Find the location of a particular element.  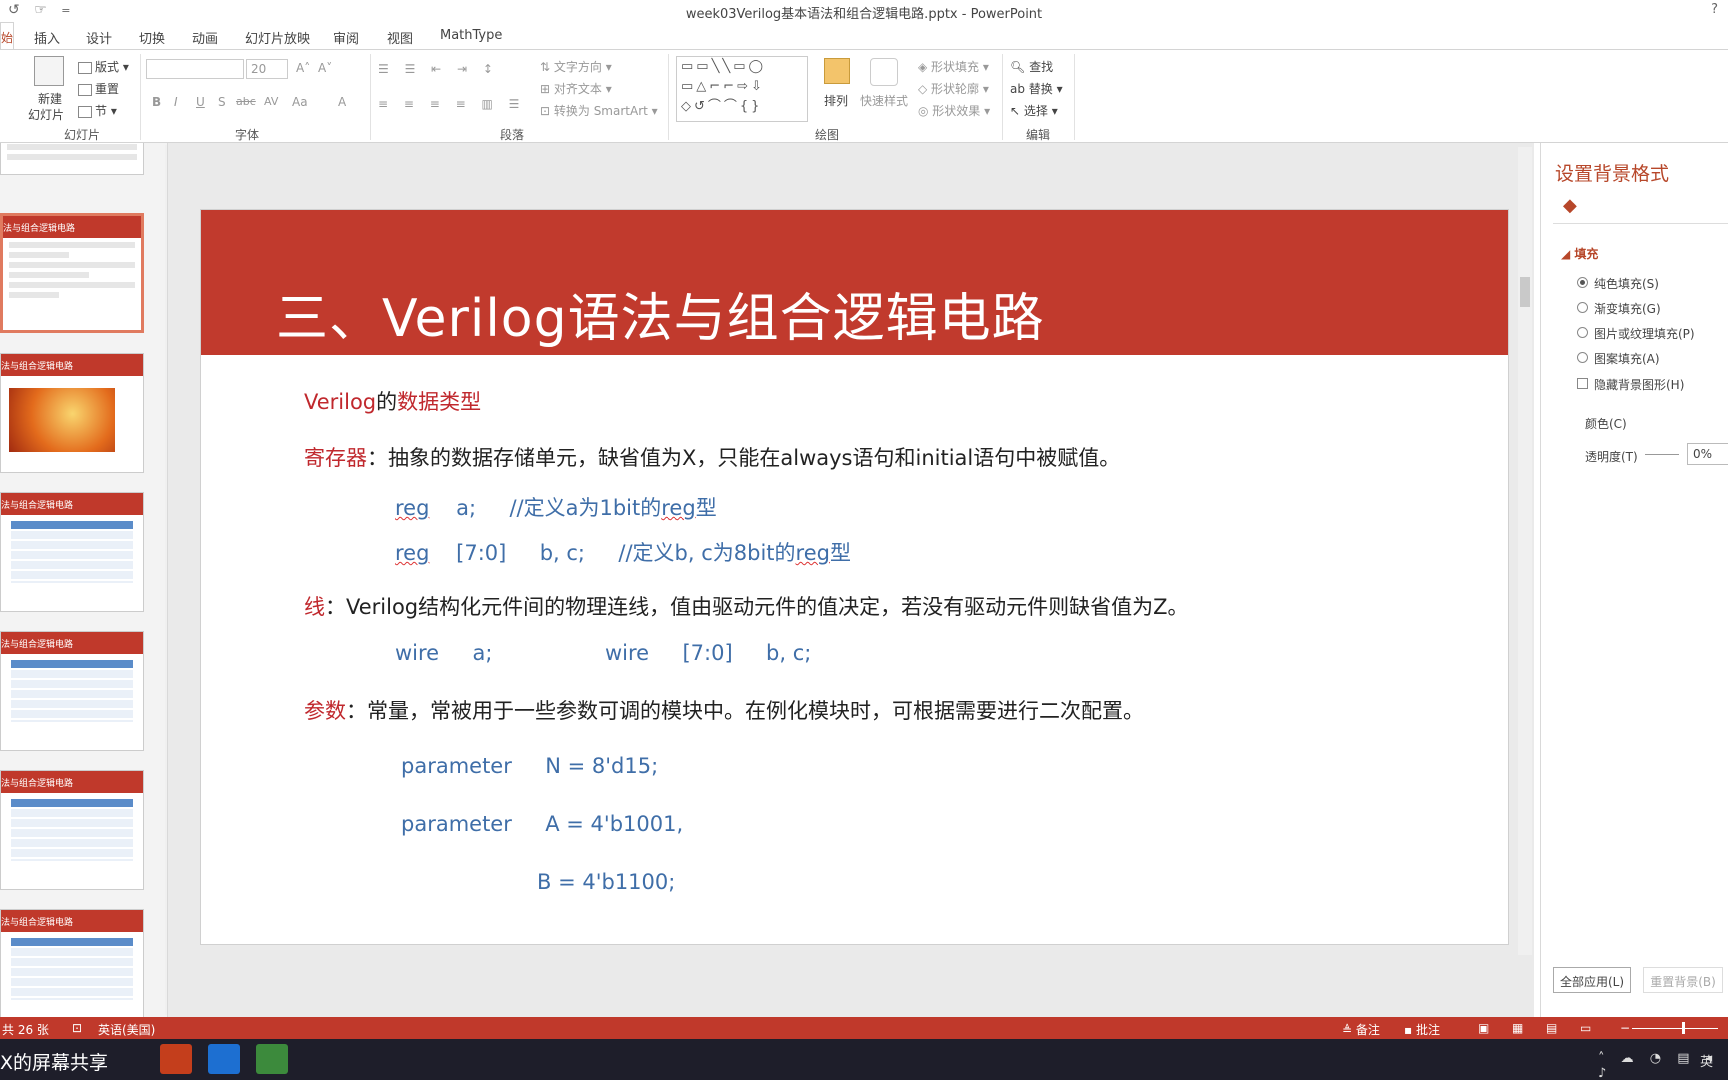

fill-section-header: ◢ 填充 is located at coordinates (1579, 253).